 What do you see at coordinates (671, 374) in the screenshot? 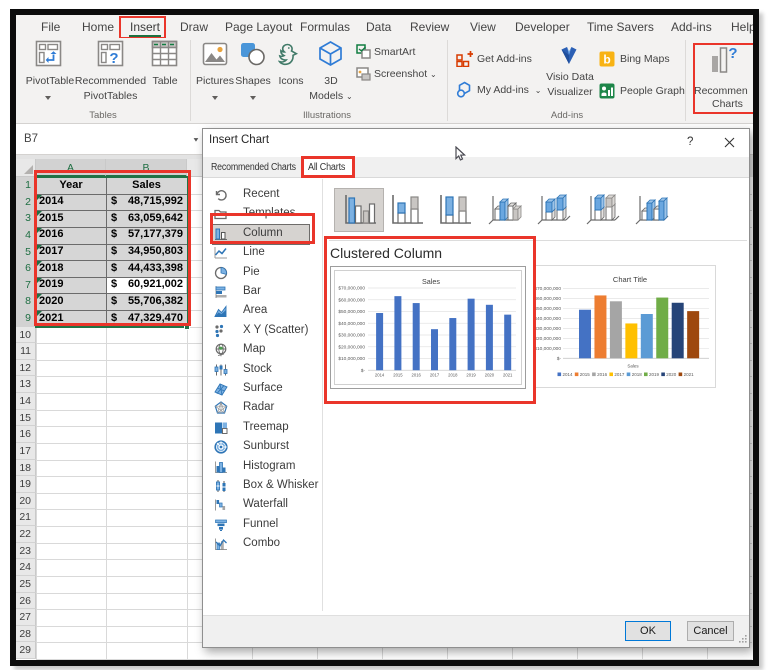
I see `svg-text: 2020` at bounding box center [671, 374].